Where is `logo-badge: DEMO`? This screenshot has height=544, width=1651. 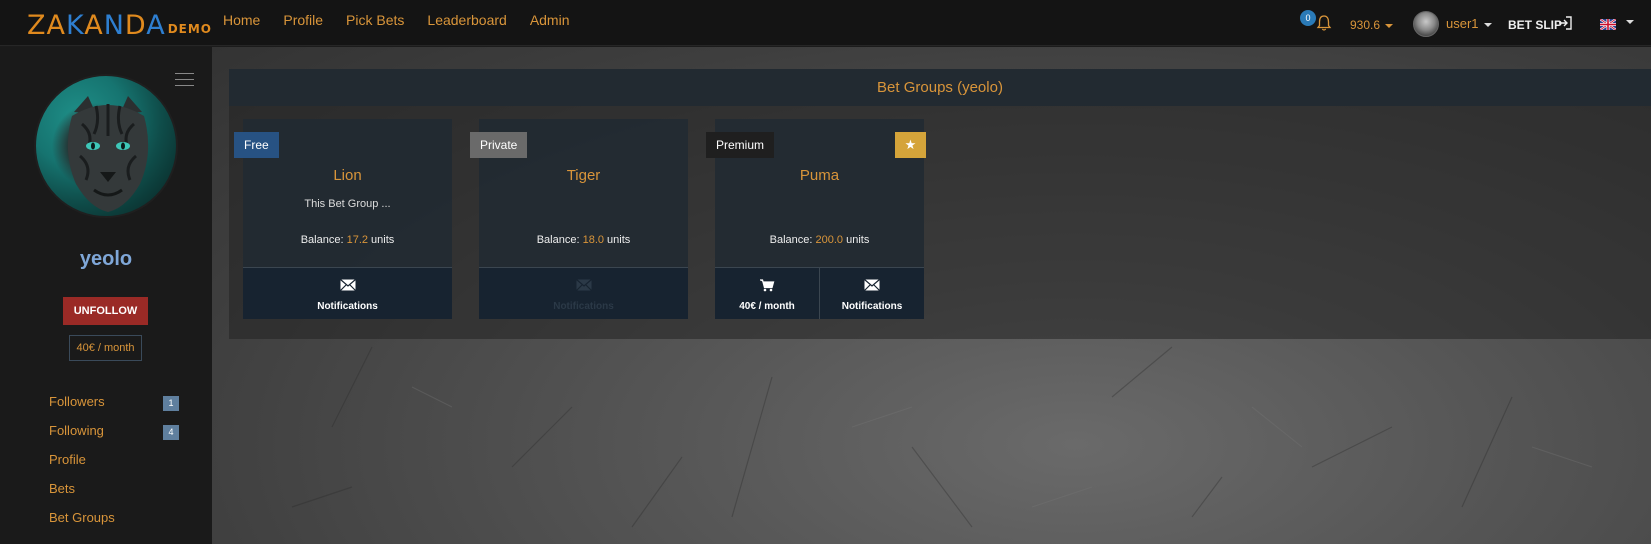 logo-badge: DEMO is located at coordinates (190, 29).